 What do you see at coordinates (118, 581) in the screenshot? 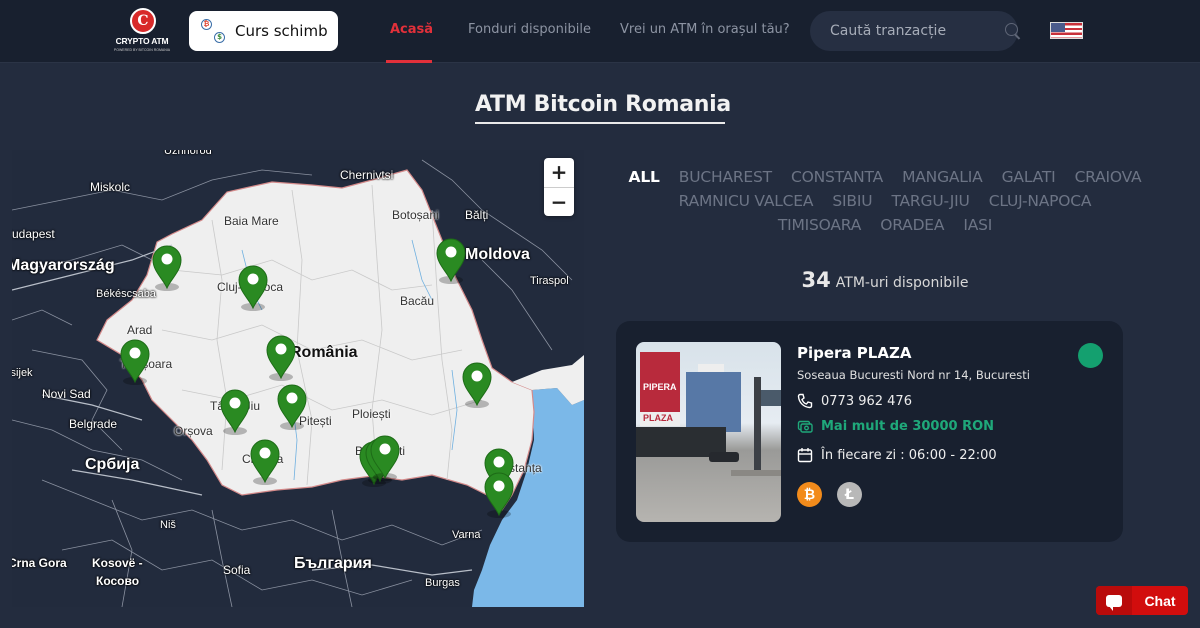
I see `map-label: Косово` at bounding box center [118, 581].